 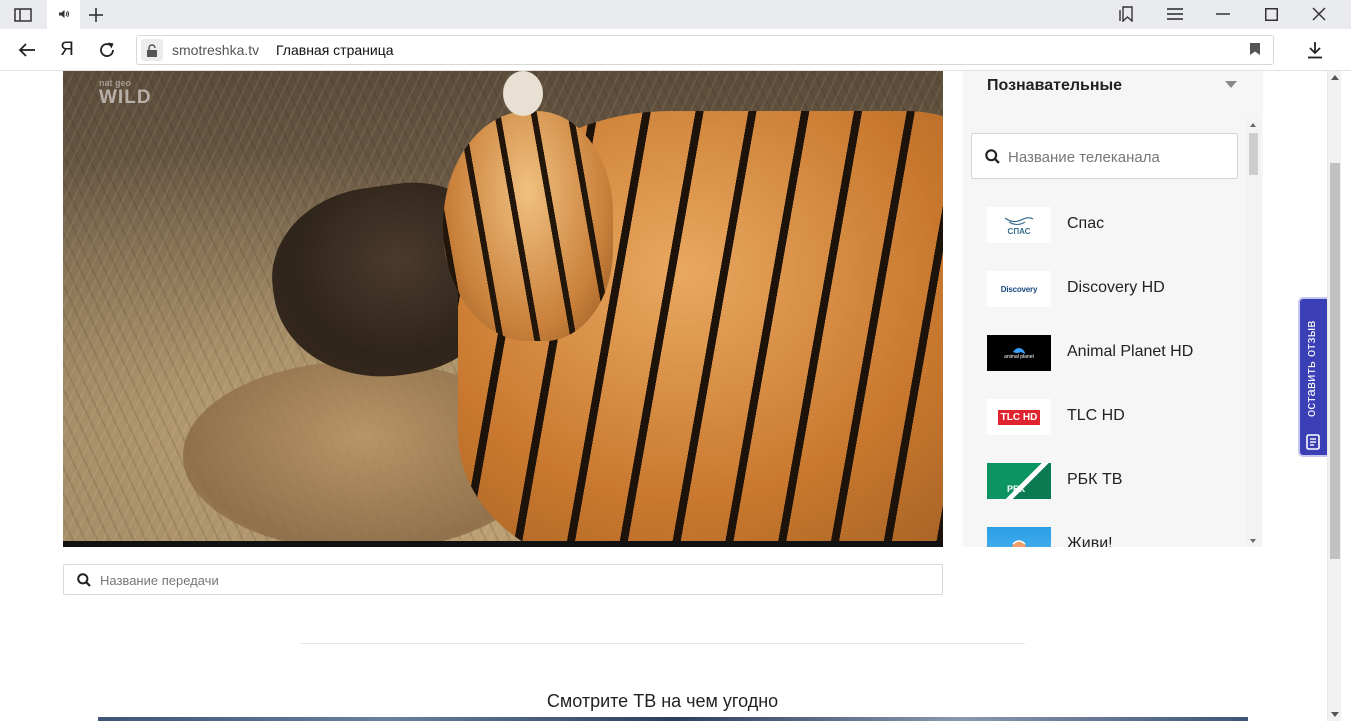 What do you see at coordinates (1090, 541) in the screenshot?
I see `channel-name: Живи!` at bounding box center [1090, 541].